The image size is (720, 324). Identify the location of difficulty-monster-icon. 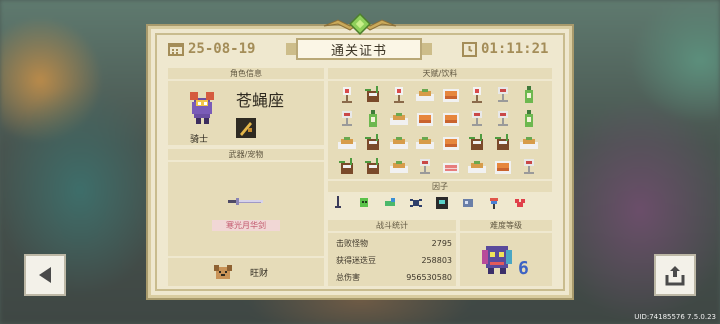
(497, 260).